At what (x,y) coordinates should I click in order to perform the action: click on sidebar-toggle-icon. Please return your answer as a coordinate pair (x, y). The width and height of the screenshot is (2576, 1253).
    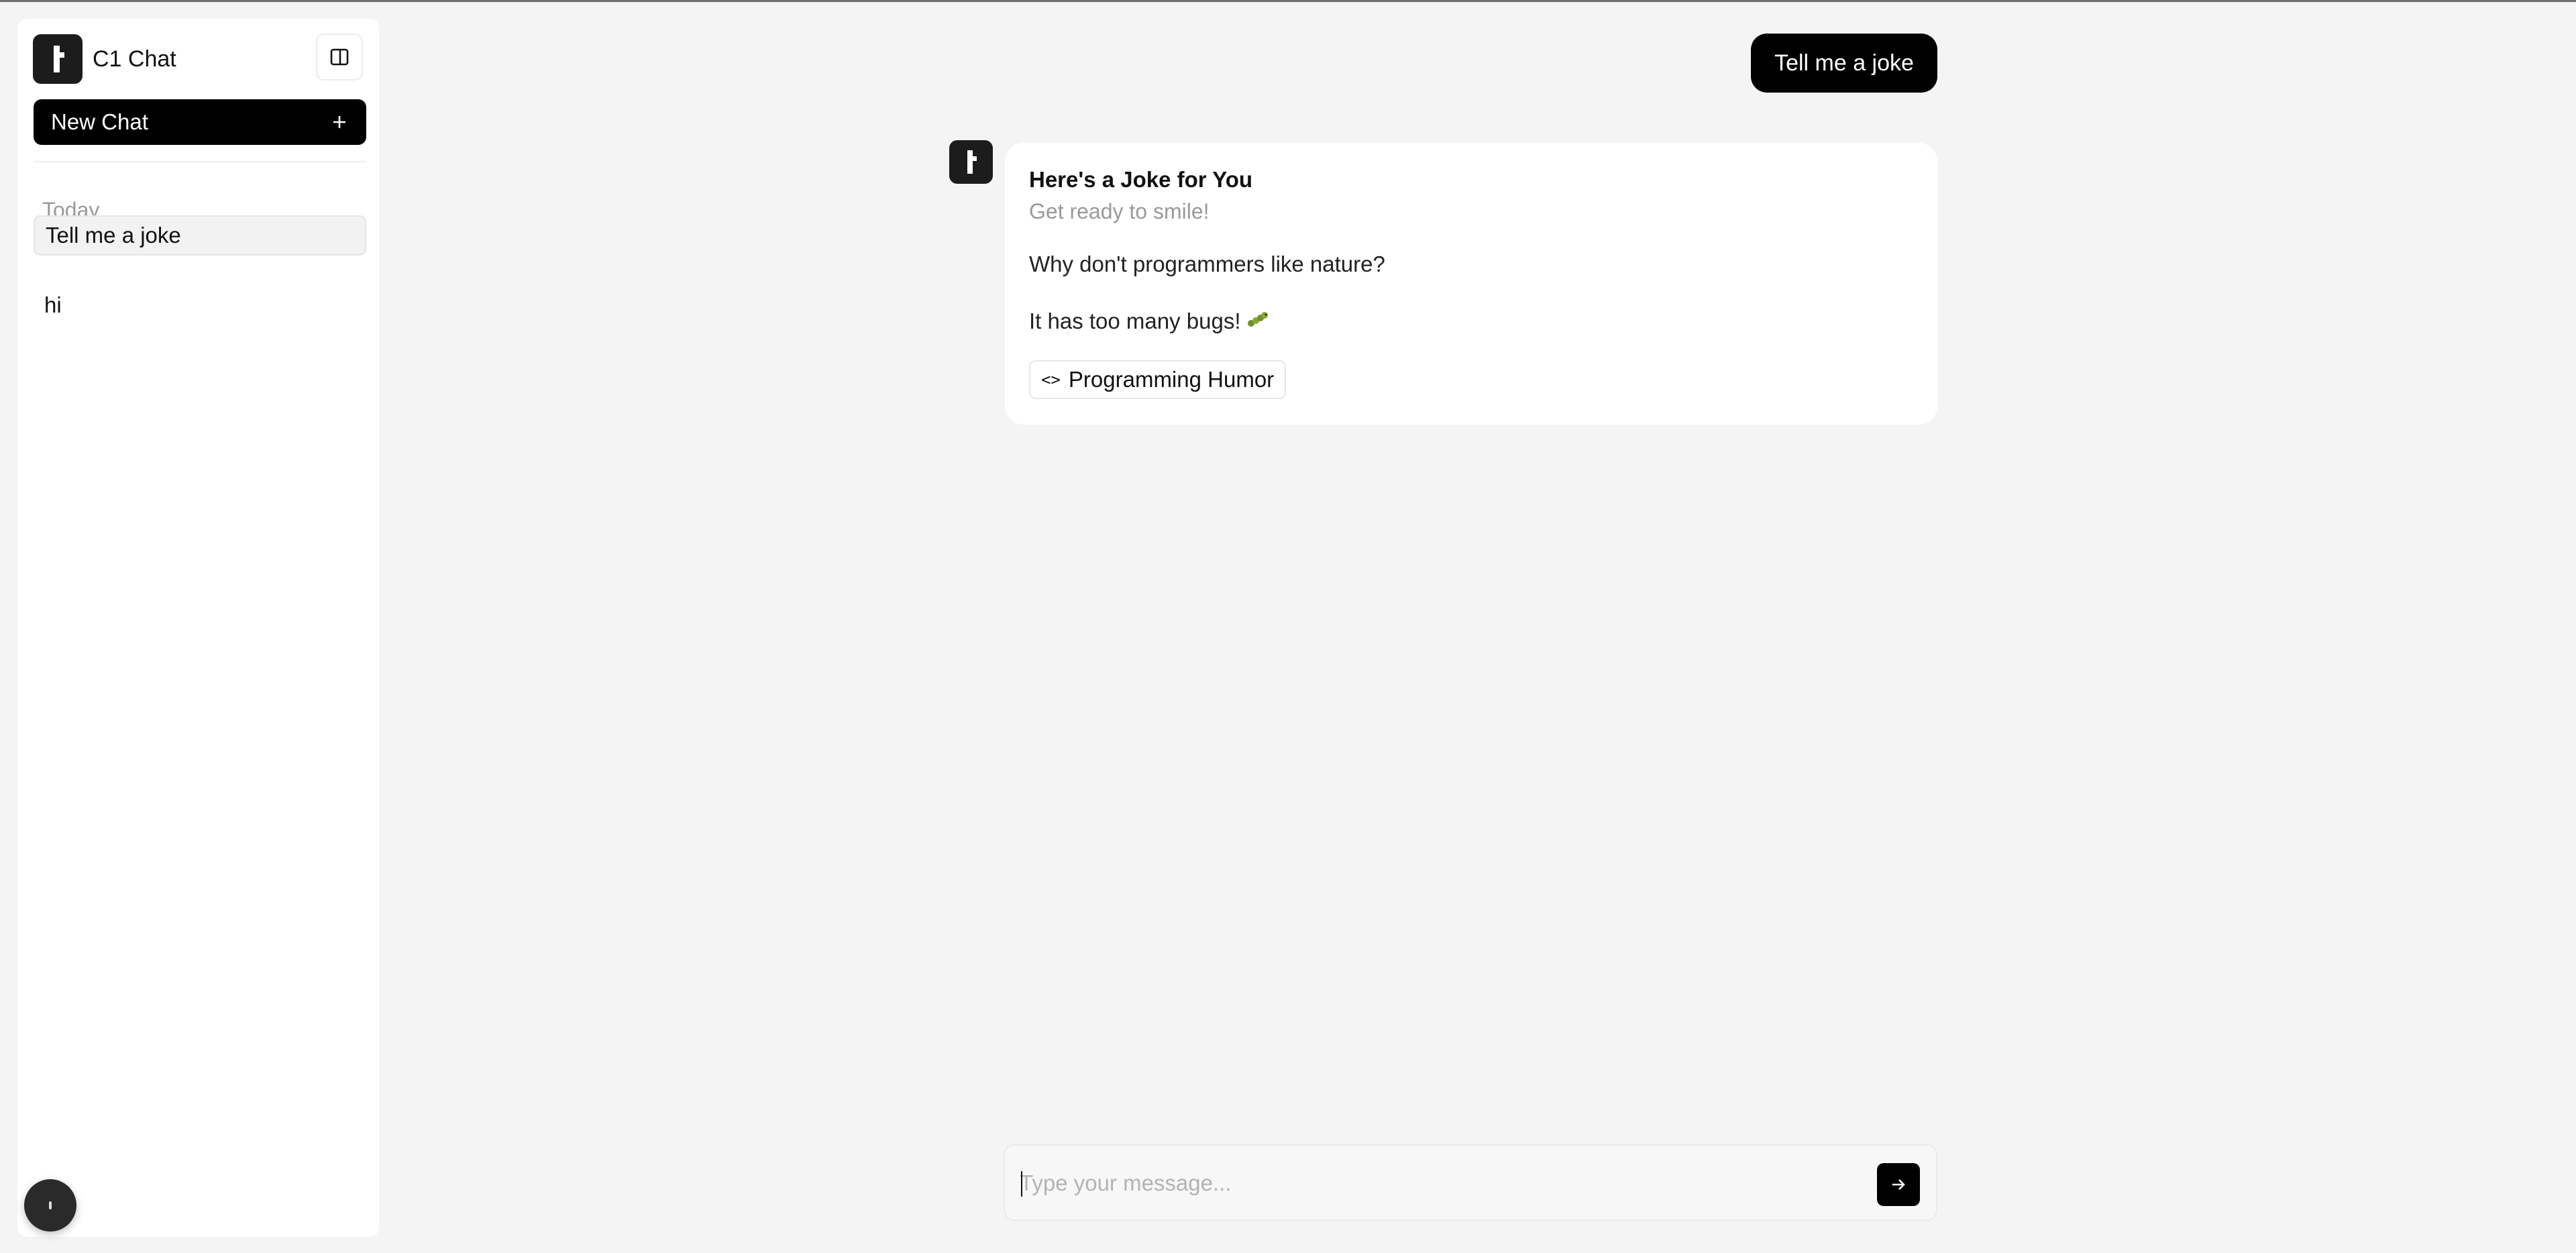
    Looking at the image, I should click on (339, 57).